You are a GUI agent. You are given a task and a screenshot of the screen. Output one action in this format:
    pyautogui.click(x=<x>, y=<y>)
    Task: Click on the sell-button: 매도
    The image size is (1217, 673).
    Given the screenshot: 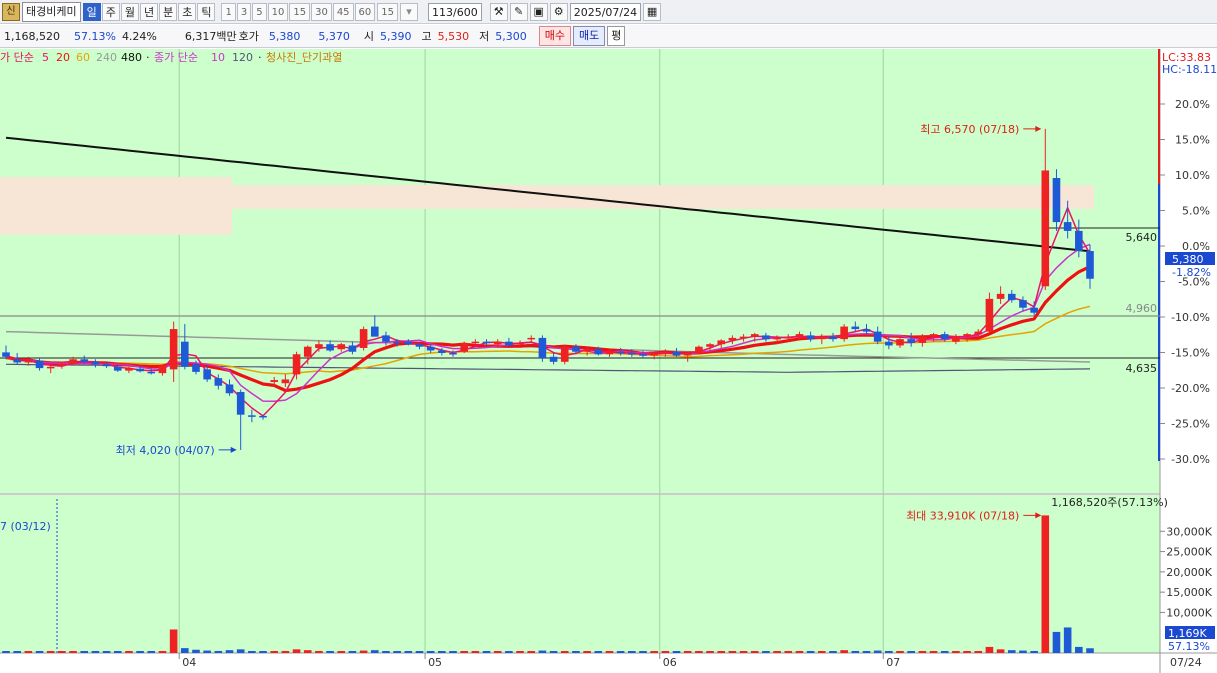 What is the action you would take?
    pyautogui.click(x=589, y=36)
    